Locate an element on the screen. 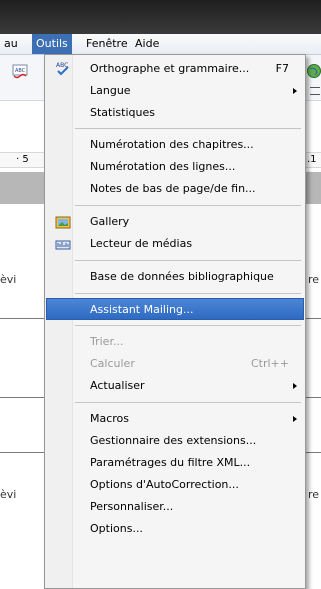  menu-item-label: Actualiser is located at coordinates (117, 385).